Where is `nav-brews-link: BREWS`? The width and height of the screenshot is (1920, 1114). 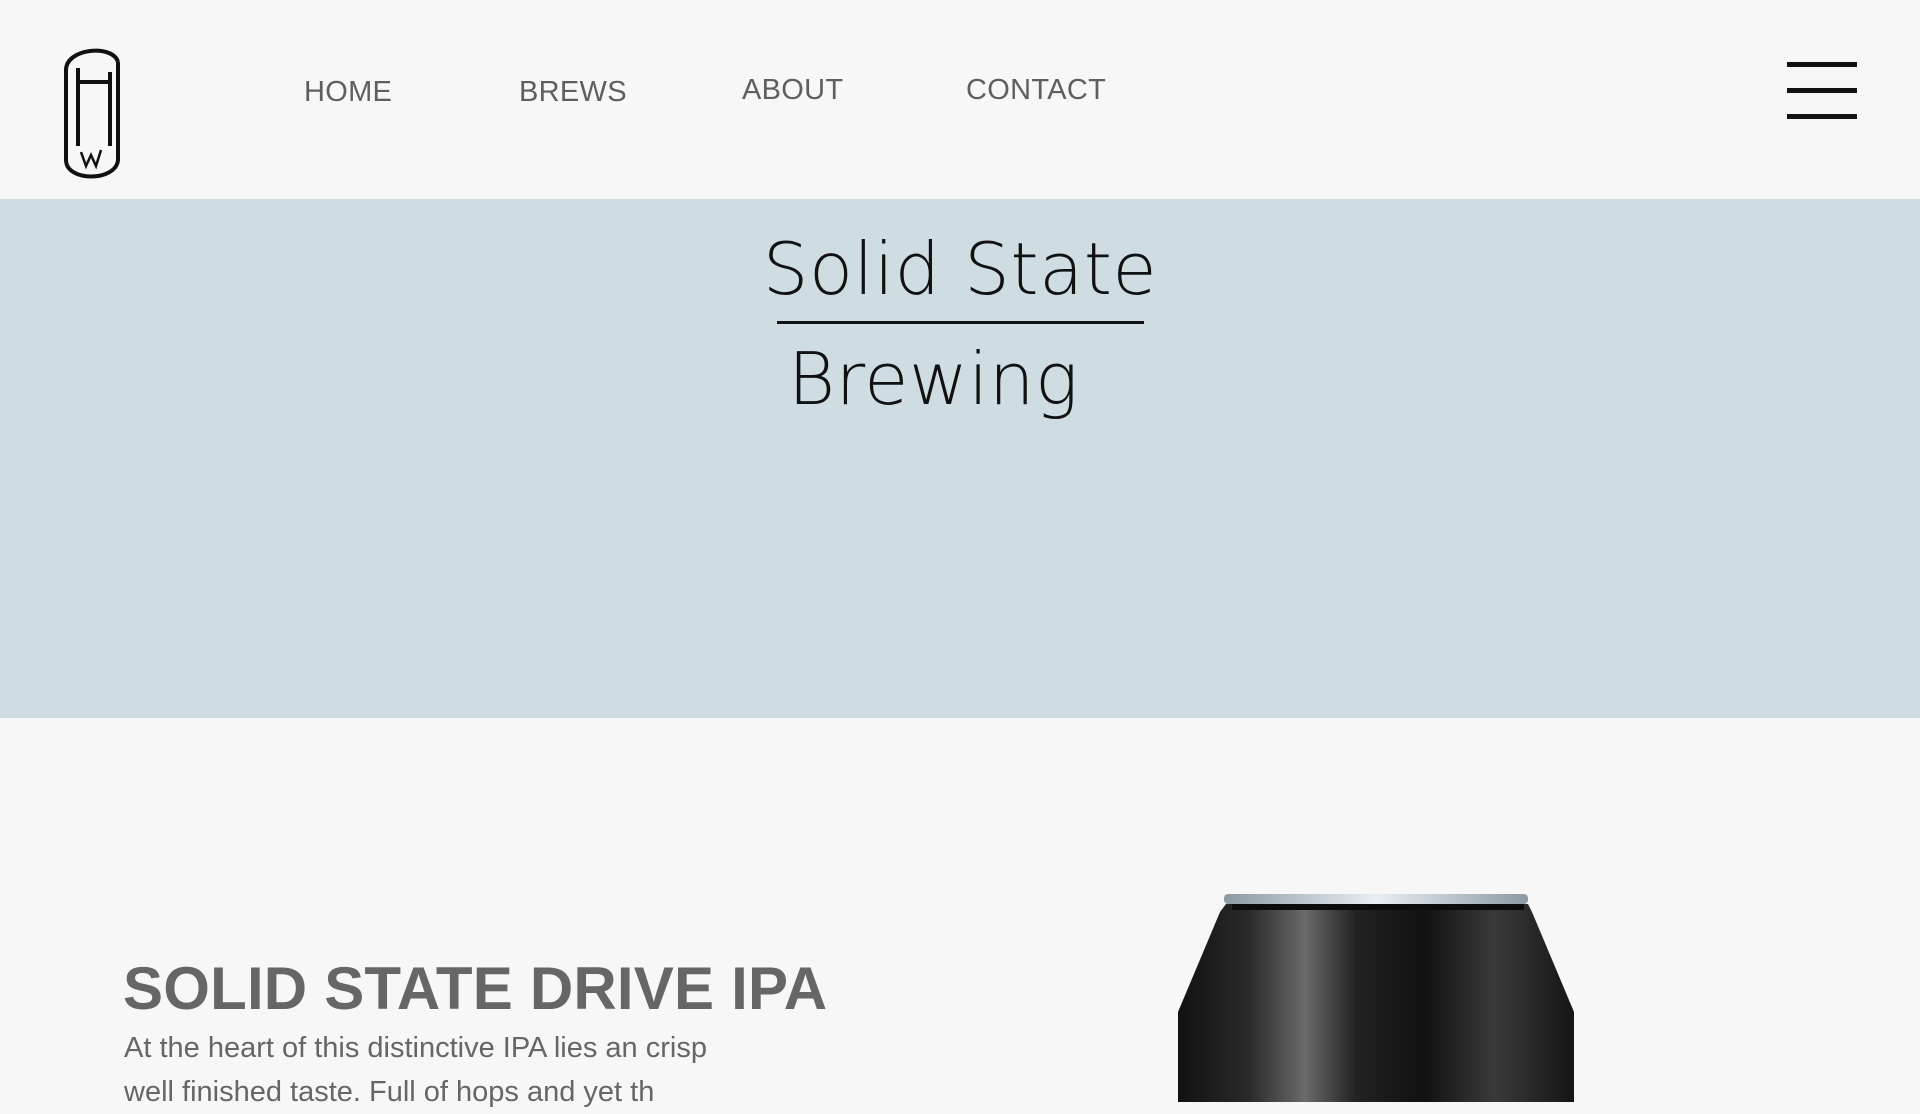
nav-brews-link: BREWS is located at coordinates (573, 92).